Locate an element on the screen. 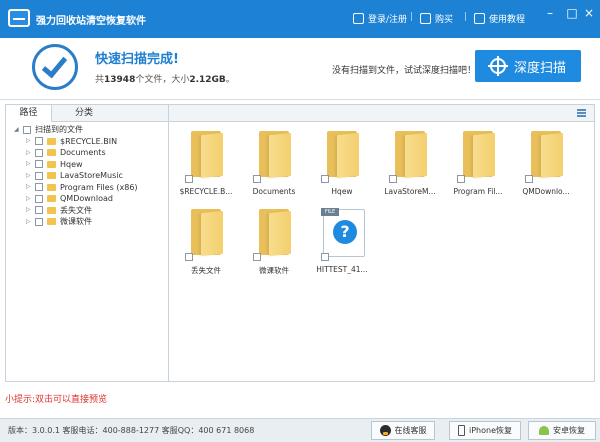  file-item: 丢失文件 is located at coordinates (205, 245).